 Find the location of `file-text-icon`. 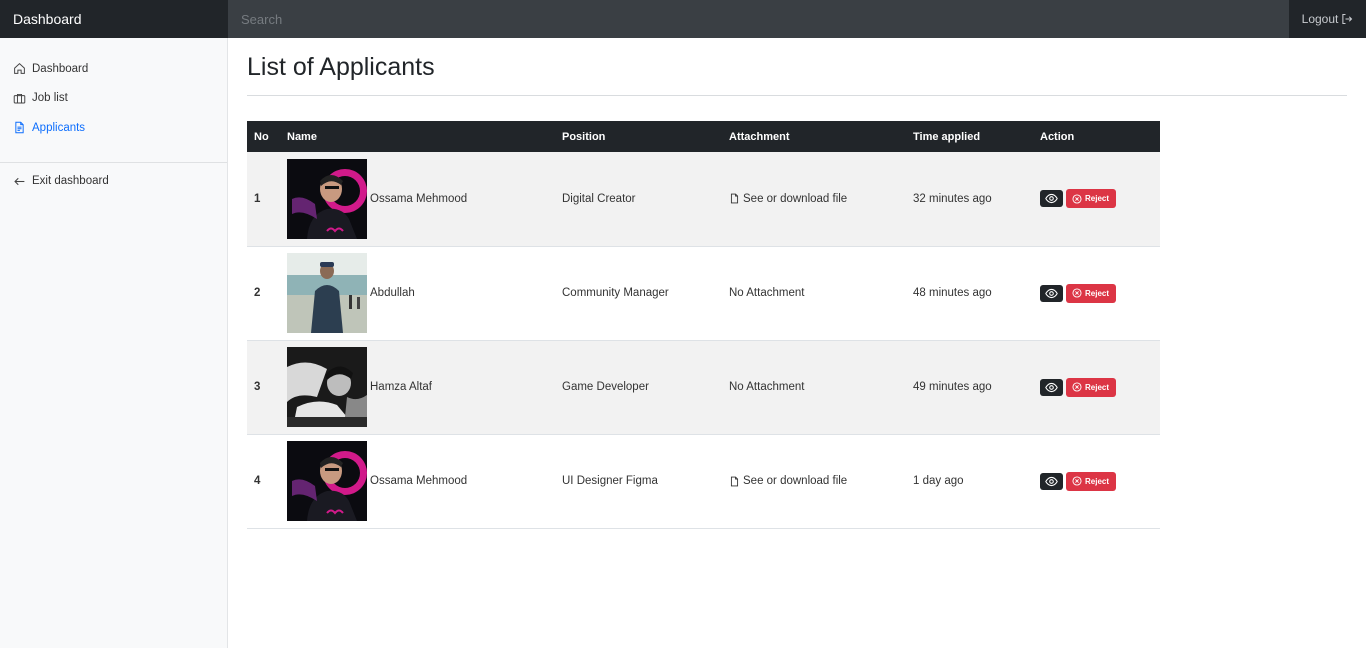

file-text-icon is located at coordinates (19, 127).